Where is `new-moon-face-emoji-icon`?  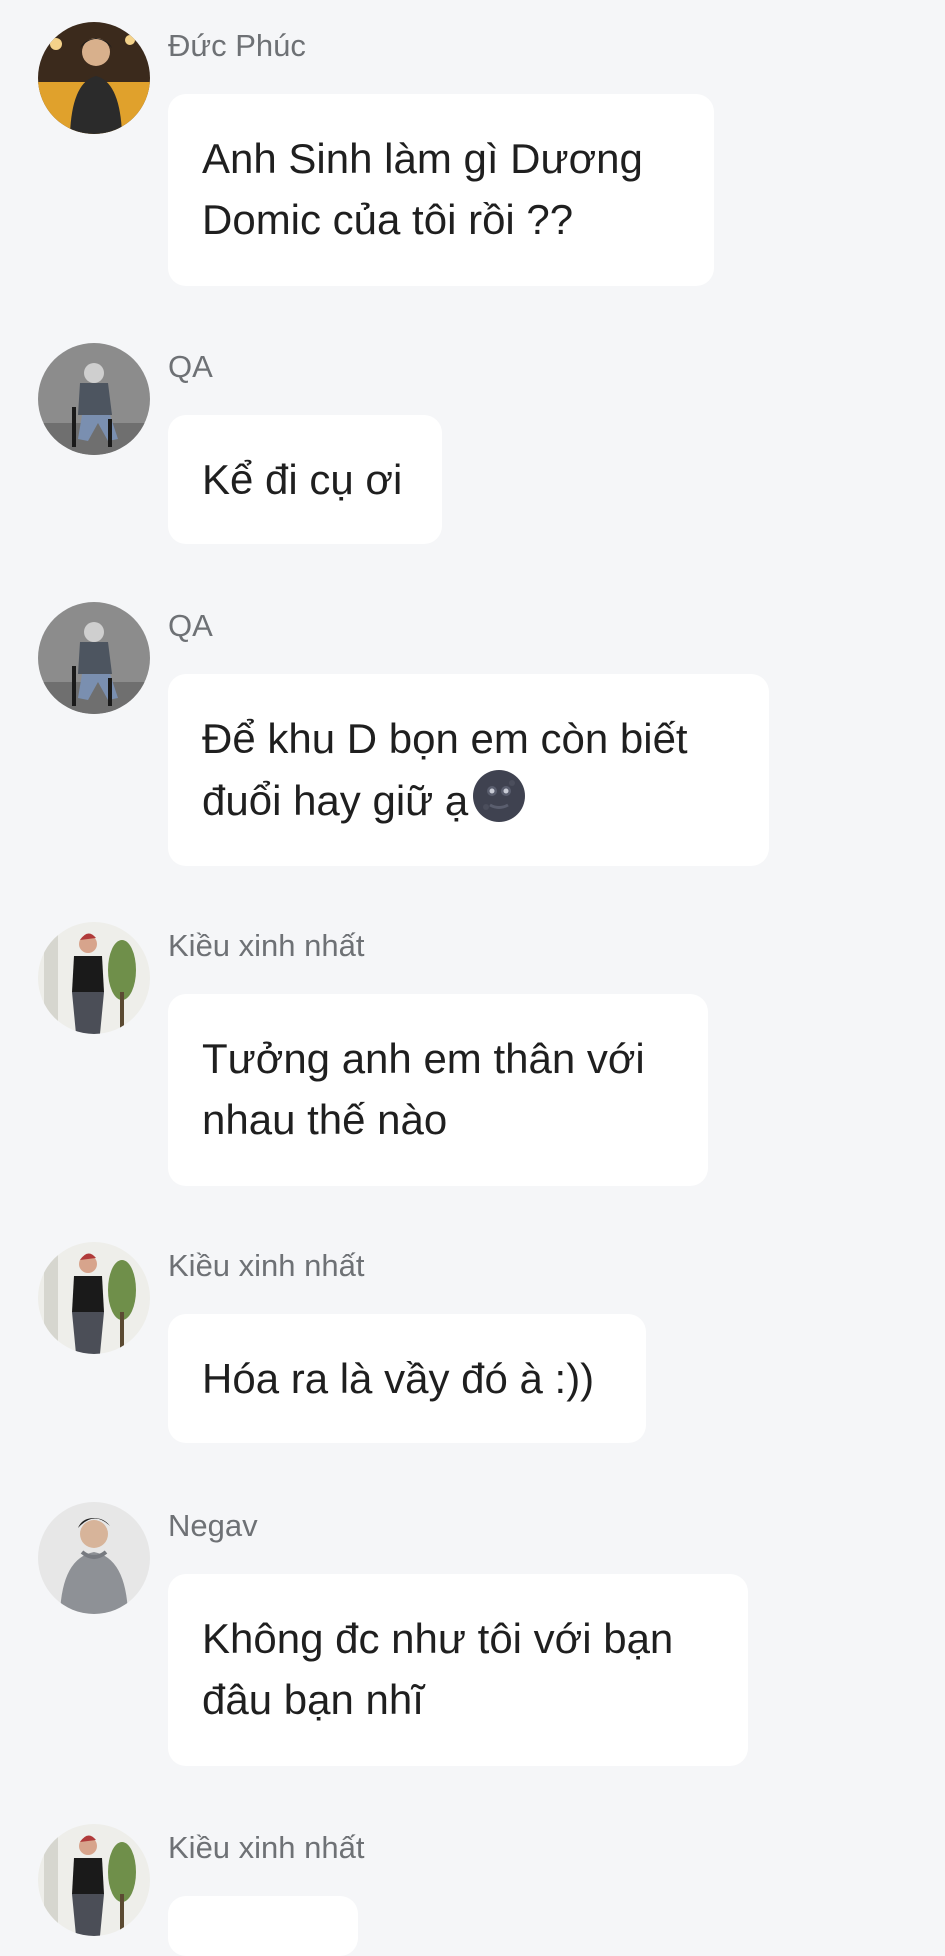 new-moon-face-emoji-icon is located at coordinates (499, 796).